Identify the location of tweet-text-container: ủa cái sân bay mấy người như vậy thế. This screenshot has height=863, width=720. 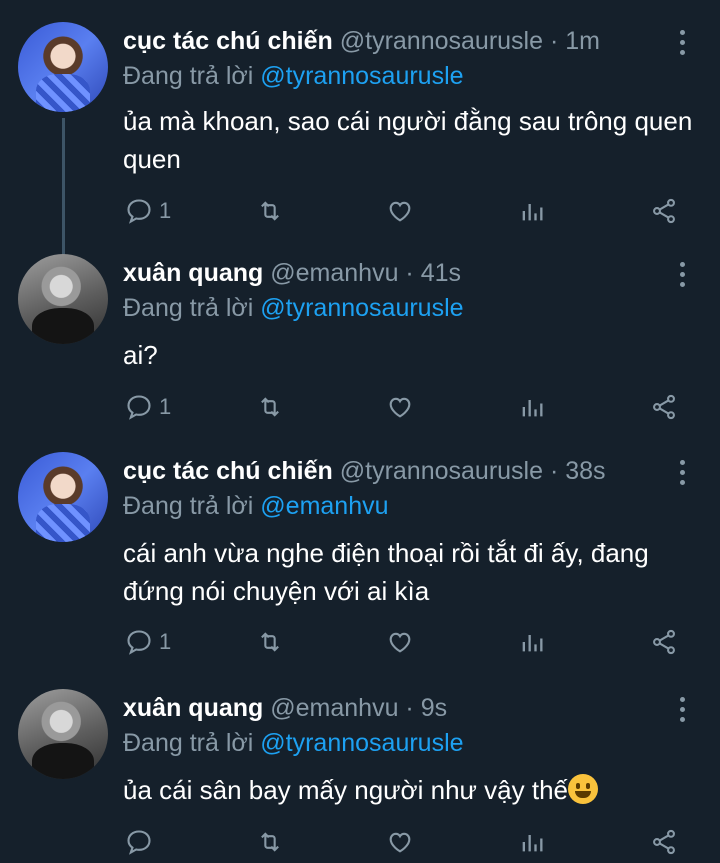
(408, 790).